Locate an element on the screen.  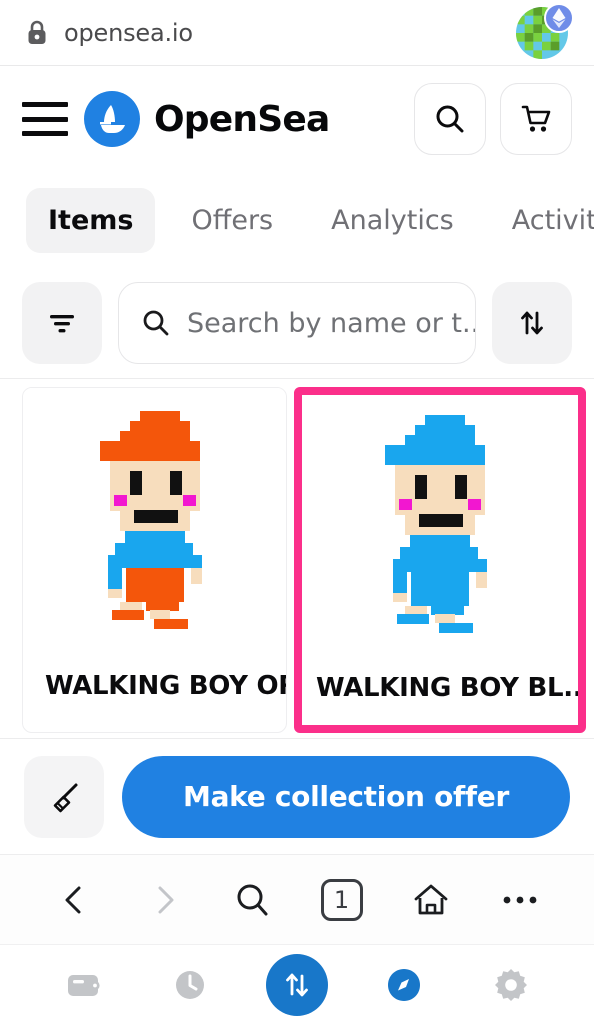
filter-funnel-icon is located at coordinates (62, 324).